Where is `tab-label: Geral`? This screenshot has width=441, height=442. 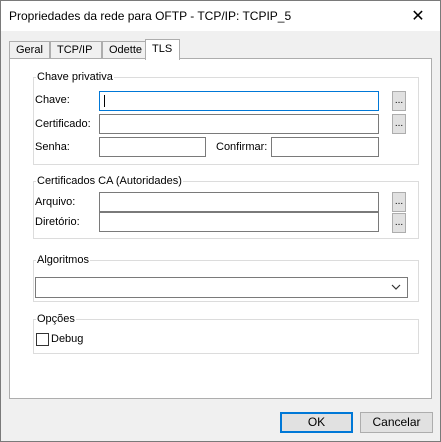
tab-label: Geral is located at coordinates (29, 50).